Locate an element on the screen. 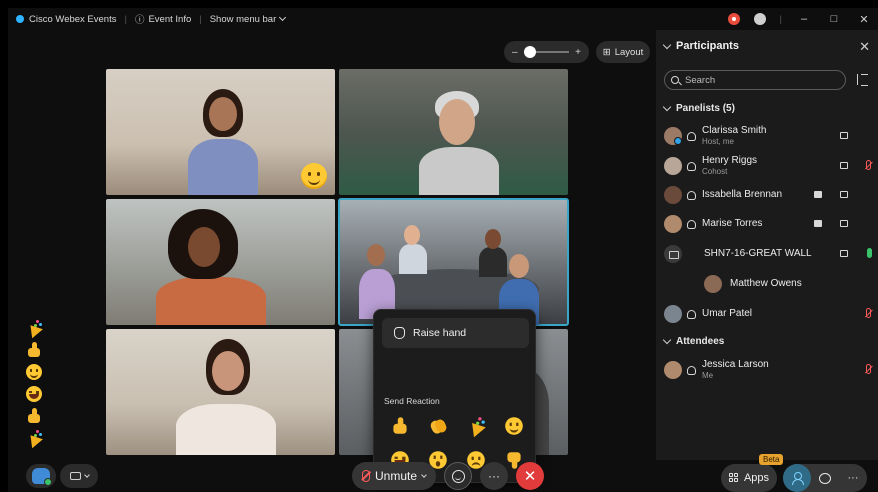  panel-title: Participants is located at coordinates (707, 46).